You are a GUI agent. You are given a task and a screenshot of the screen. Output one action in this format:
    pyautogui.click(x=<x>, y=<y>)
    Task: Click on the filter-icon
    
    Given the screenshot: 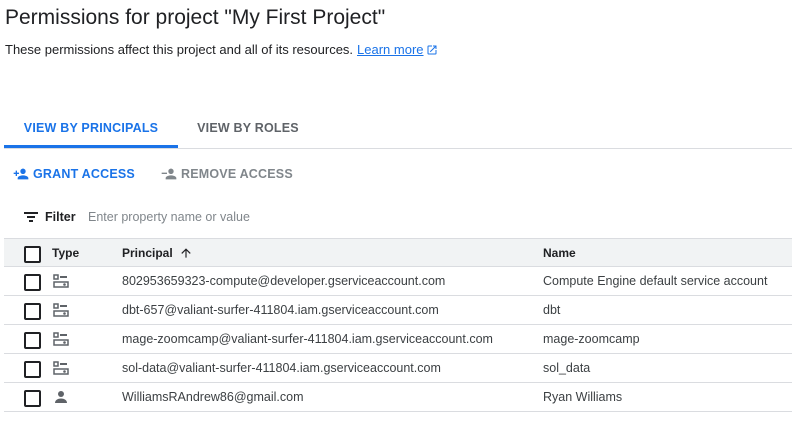 What is the action you would take?
    pyautogui.click(x=31, y=217)
    